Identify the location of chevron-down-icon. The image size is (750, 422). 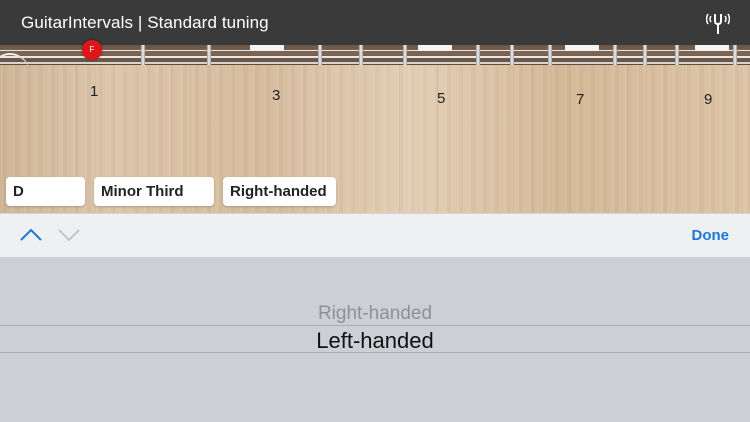
(69, 235).